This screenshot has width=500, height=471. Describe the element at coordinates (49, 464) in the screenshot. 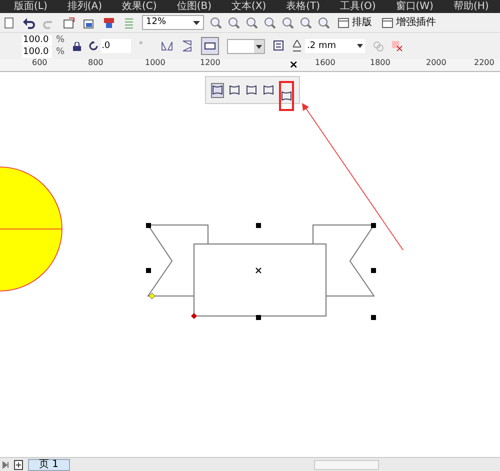

I see `page-tab: 页 1` at that location.